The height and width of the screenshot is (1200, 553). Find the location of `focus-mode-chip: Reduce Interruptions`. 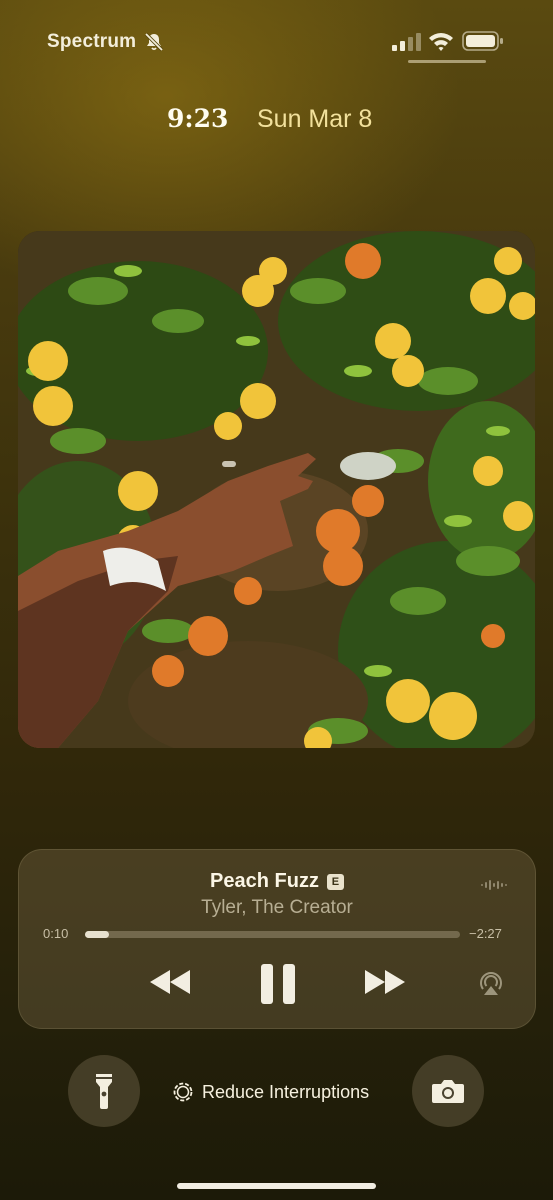

focus-mode-chip: Reduce Interruptions is located at coordinates (270, 1092).